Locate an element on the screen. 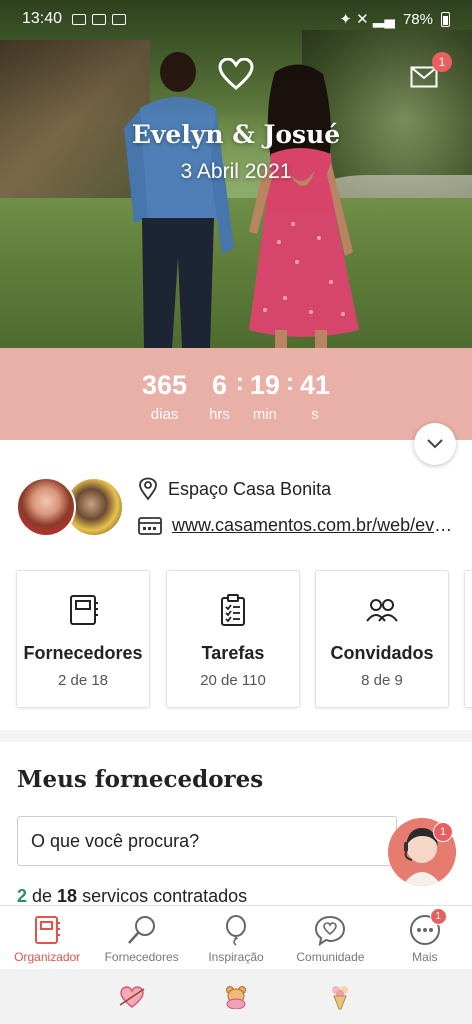 This screenshot has width=472, height=1024. tile-convidados: Convidados 8 de 9 is located at coordinates (382, 639).